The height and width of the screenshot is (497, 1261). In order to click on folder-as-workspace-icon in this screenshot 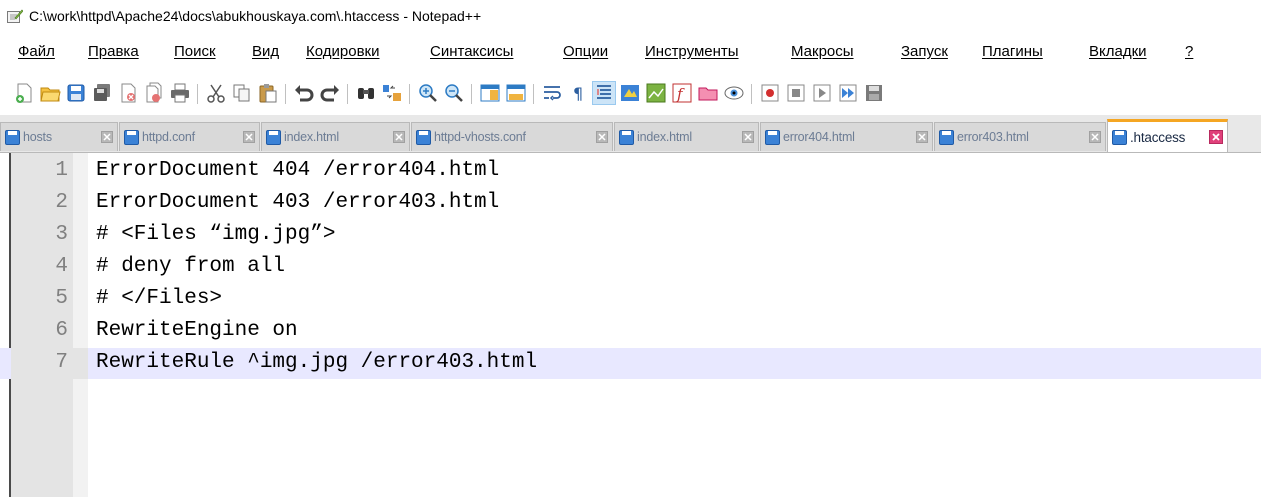, I will do `click(708, 93)`.